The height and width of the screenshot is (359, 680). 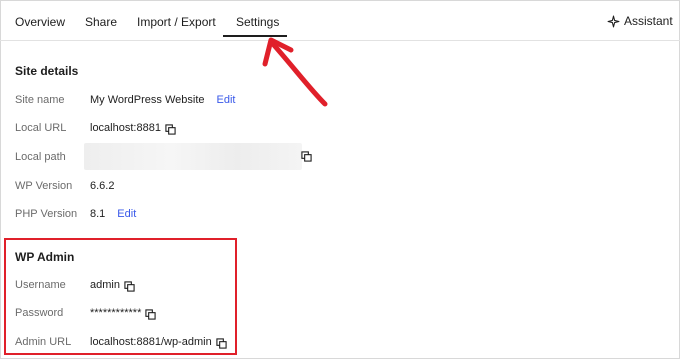 What do you see at coordinates (125, 128) in the screenshot?
I see `local-url-value: localhost:8881` at bounding box center [125, 128].